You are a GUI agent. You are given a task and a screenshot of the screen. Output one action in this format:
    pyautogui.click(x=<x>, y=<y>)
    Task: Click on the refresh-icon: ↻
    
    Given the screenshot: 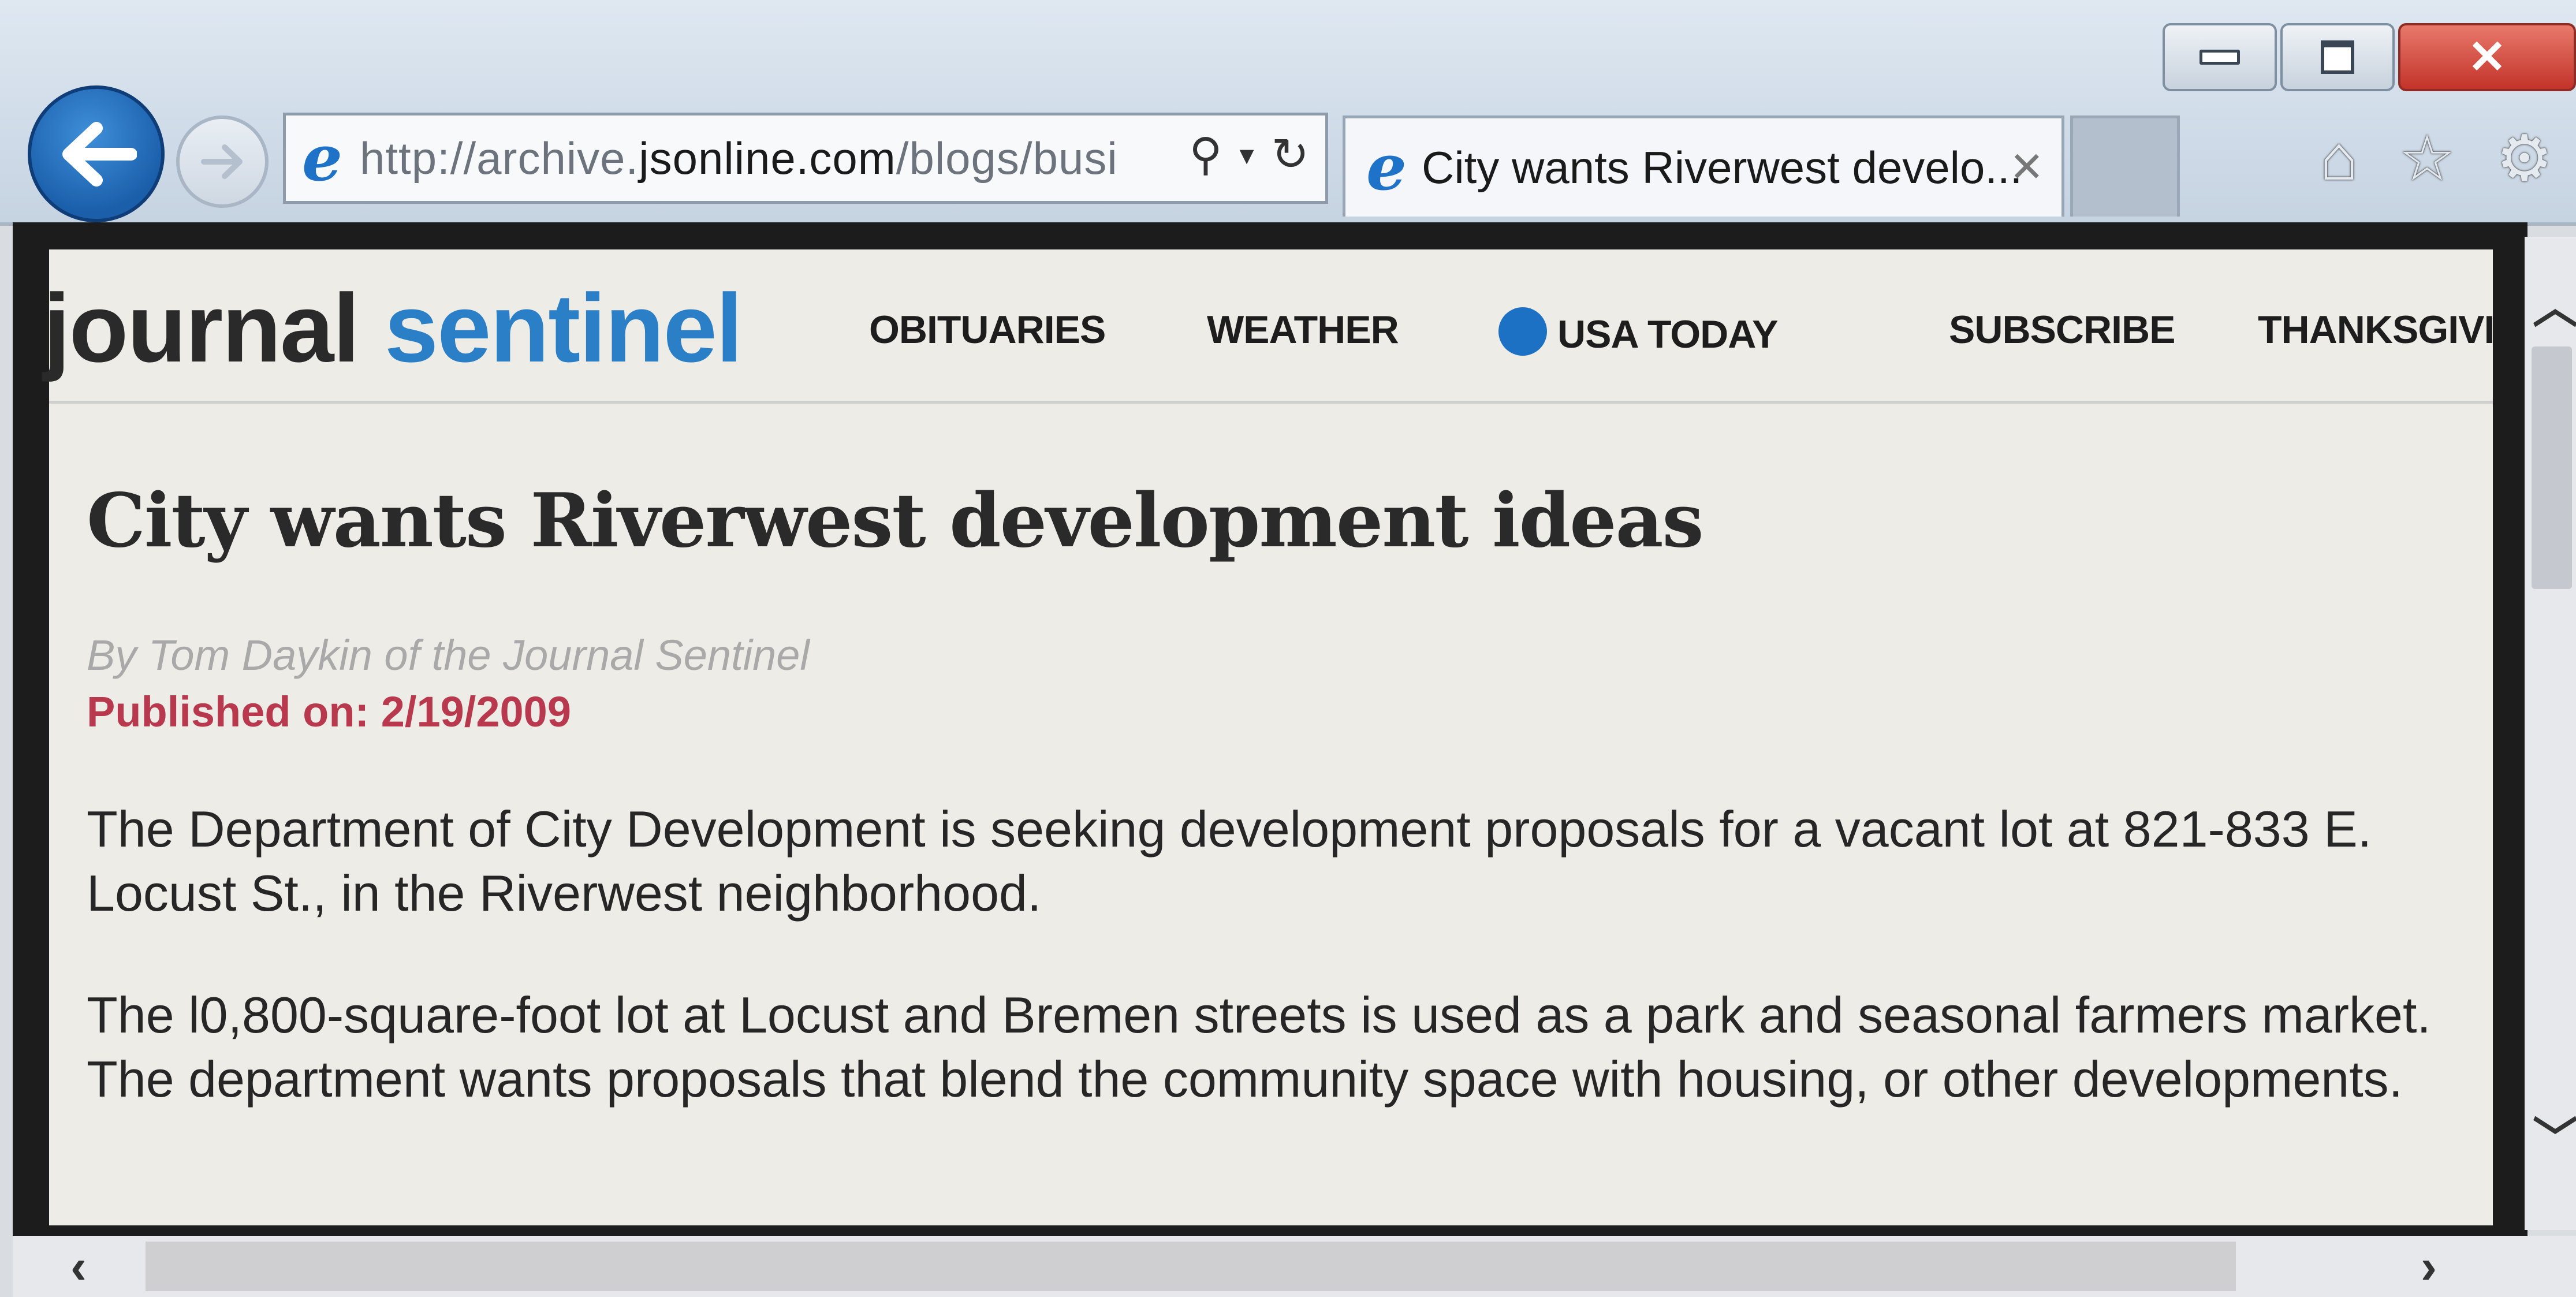 What is the action you would take?
    pyautogui.click(x=1290, y=154)
    